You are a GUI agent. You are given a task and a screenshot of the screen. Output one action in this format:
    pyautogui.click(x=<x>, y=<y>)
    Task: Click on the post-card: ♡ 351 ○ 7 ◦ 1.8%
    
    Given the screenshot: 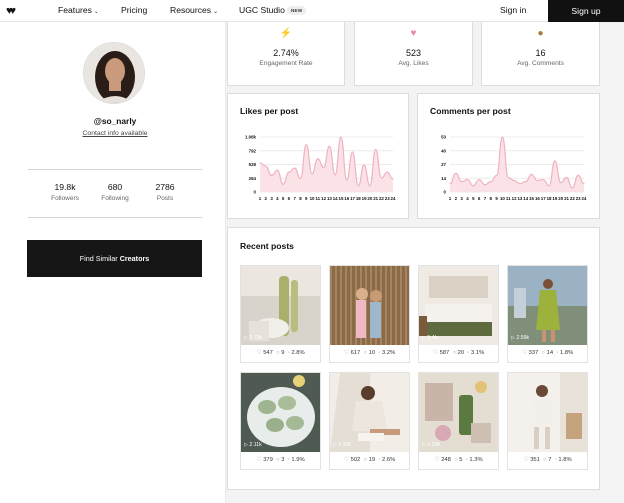 What is the action you would take?
    pyautogui.click(x=547, y=421)
    